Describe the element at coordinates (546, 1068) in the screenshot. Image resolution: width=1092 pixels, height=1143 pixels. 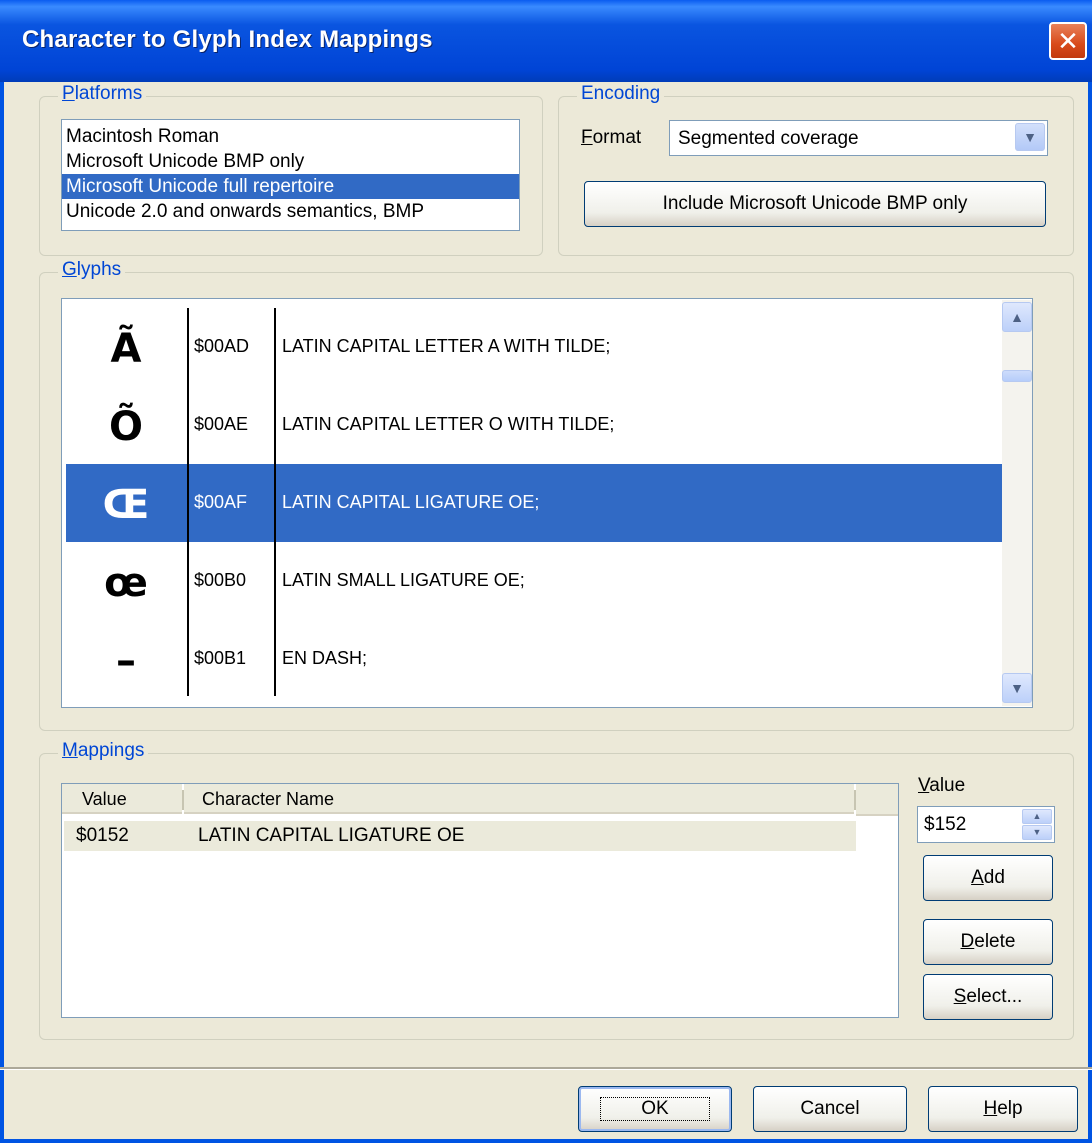
I see `footer-separator` at that location.